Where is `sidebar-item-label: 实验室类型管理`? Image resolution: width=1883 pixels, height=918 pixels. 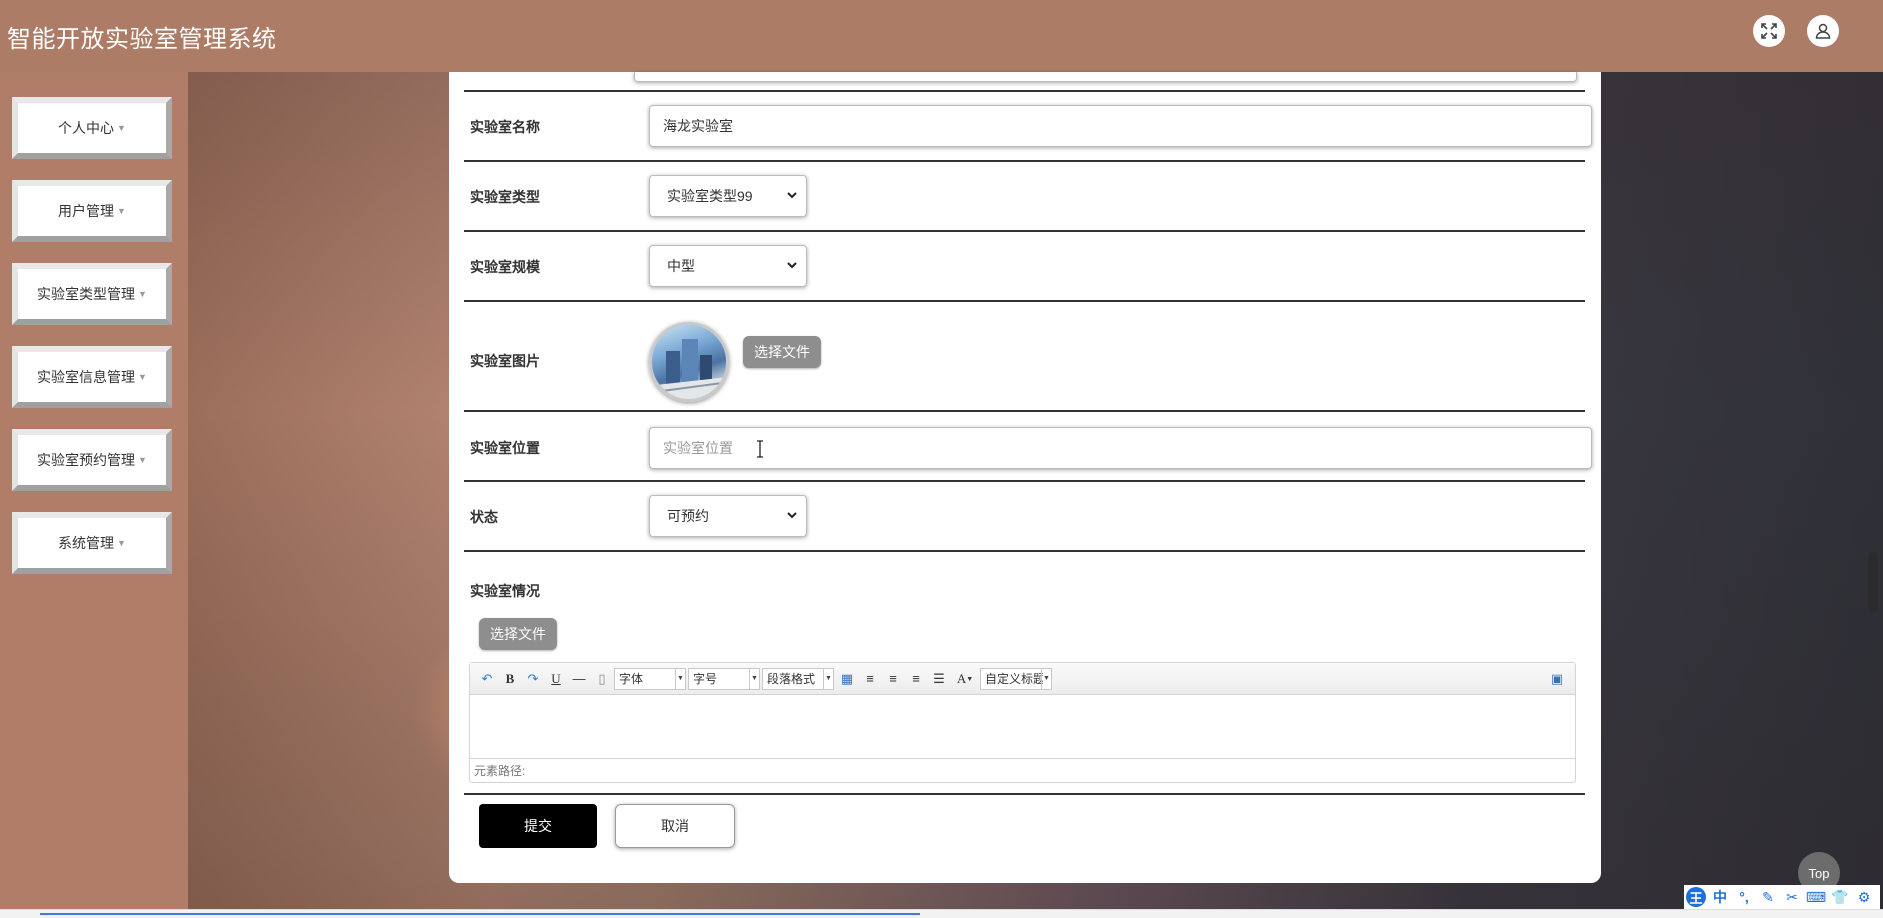
sidebar-item-label: 实验室类型管理 is located at coordinates (86, 294).